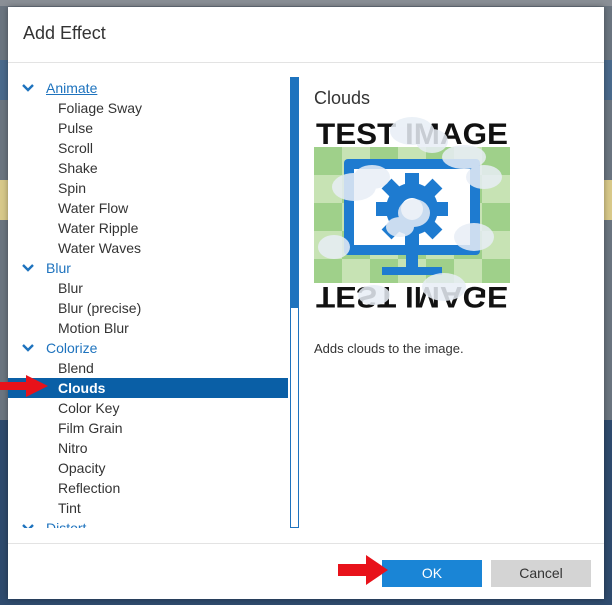  I want to click on tree-item-reflection: Reflection, so click(148, 488).